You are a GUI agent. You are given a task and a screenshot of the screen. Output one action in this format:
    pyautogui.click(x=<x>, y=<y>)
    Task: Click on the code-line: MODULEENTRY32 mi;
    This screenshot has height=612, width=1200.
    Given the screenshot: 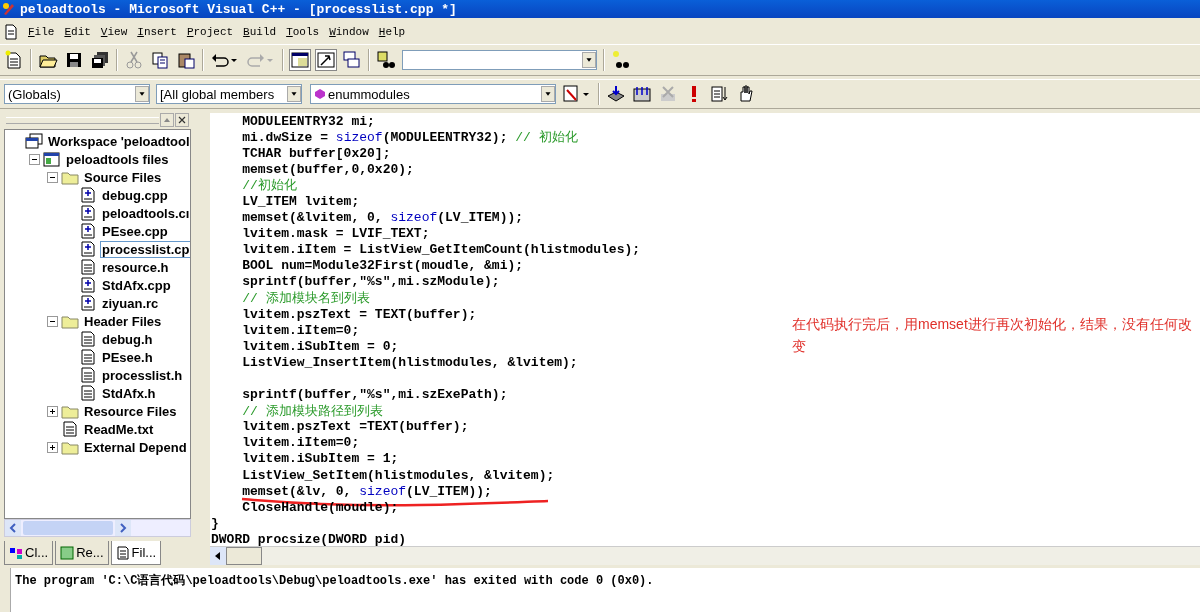 What is the action you would take?
    pyautogui.click(x=308, y=121)
    